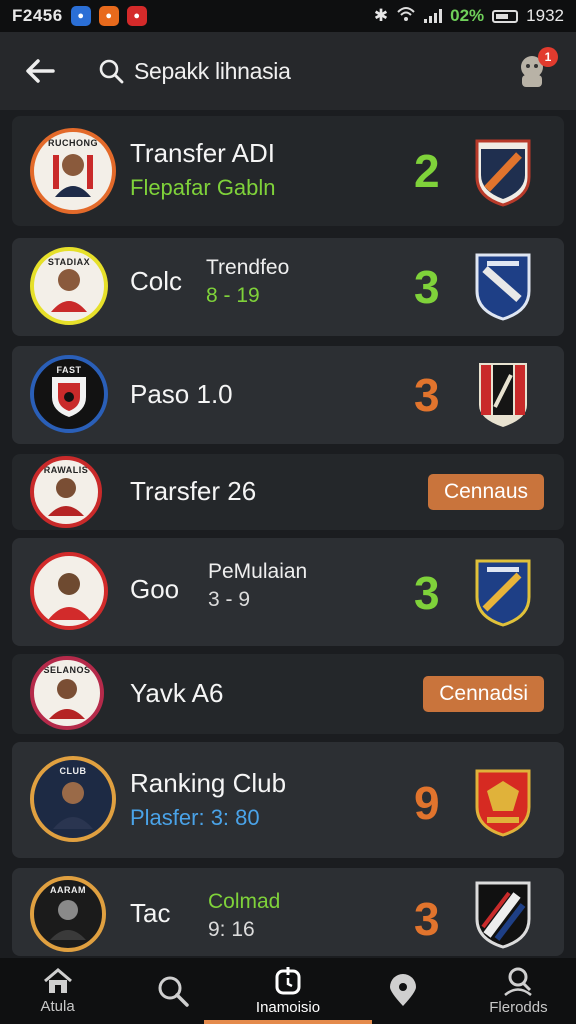 Image resolution: width=576 pixels, height=1024 pixels. I want to click on player-avatar, so click(69, 591).